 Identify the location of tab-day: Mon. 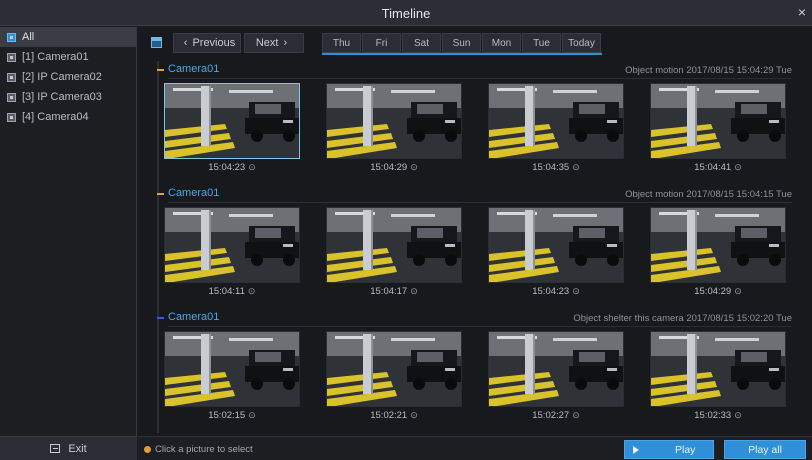
(501, 43).